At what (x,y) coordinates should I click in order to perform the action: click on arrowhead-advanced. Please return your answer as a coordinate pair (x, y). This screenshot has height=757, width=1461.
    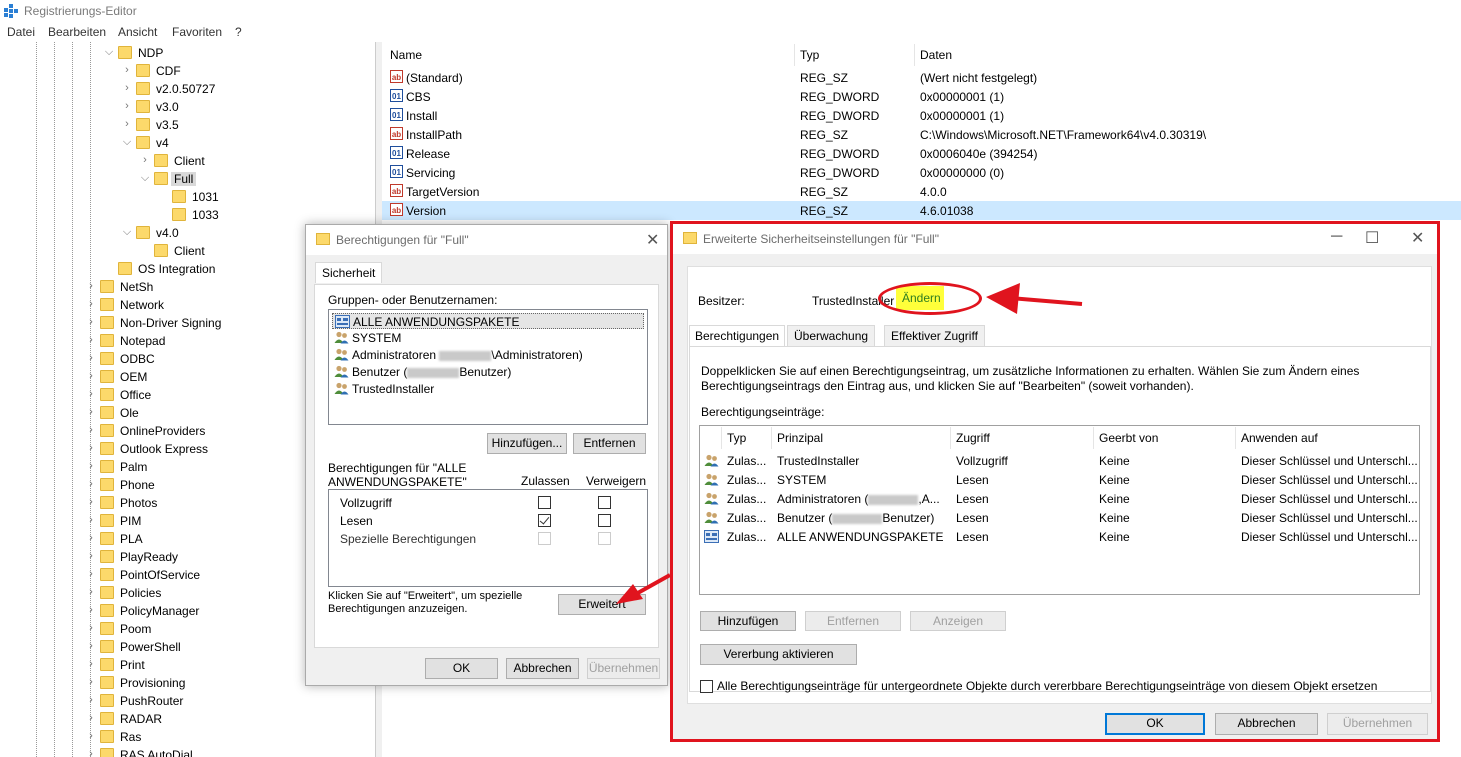
    Looking at the image, I should click on (629, 594).